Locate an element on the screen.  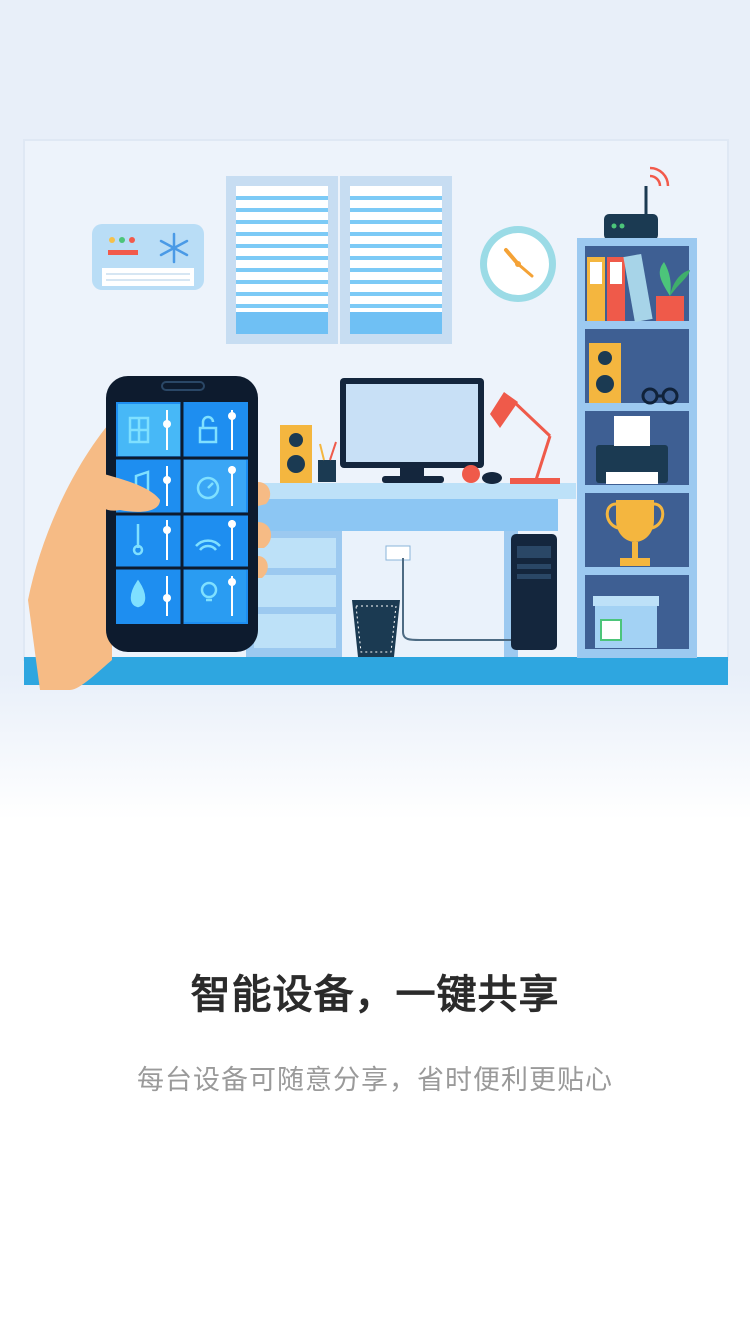
onboarding-subtitle: 每台设备可随意分享，省时便利更贴心 is located at coordinates (375, 1080).